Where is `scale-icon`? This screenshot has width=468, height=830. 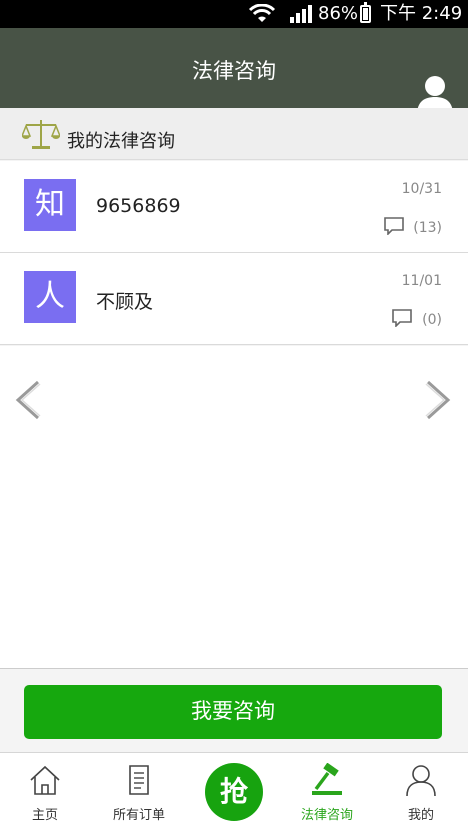 scale-icon is located at coordinates (41, 134).